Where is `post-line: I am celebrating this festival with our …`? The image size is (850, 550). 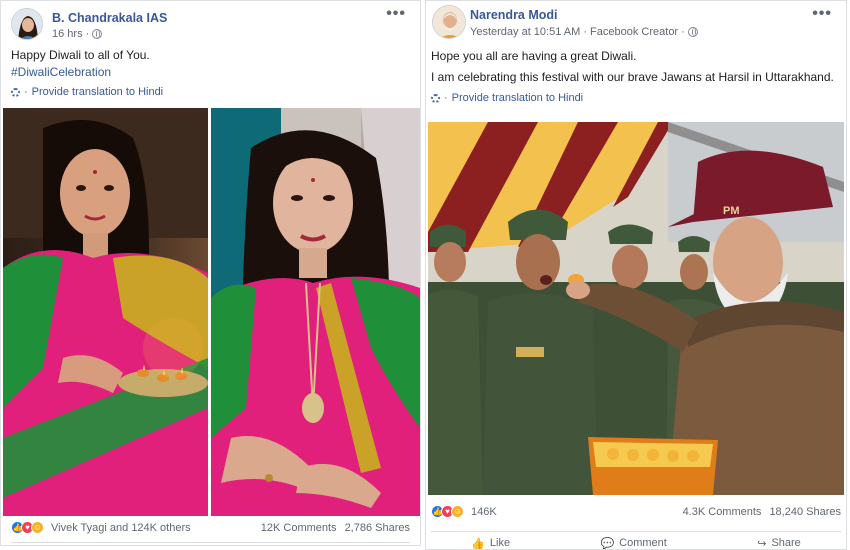
post-line: I am celebrating this festival with our … is located at coordinates (632, 77).